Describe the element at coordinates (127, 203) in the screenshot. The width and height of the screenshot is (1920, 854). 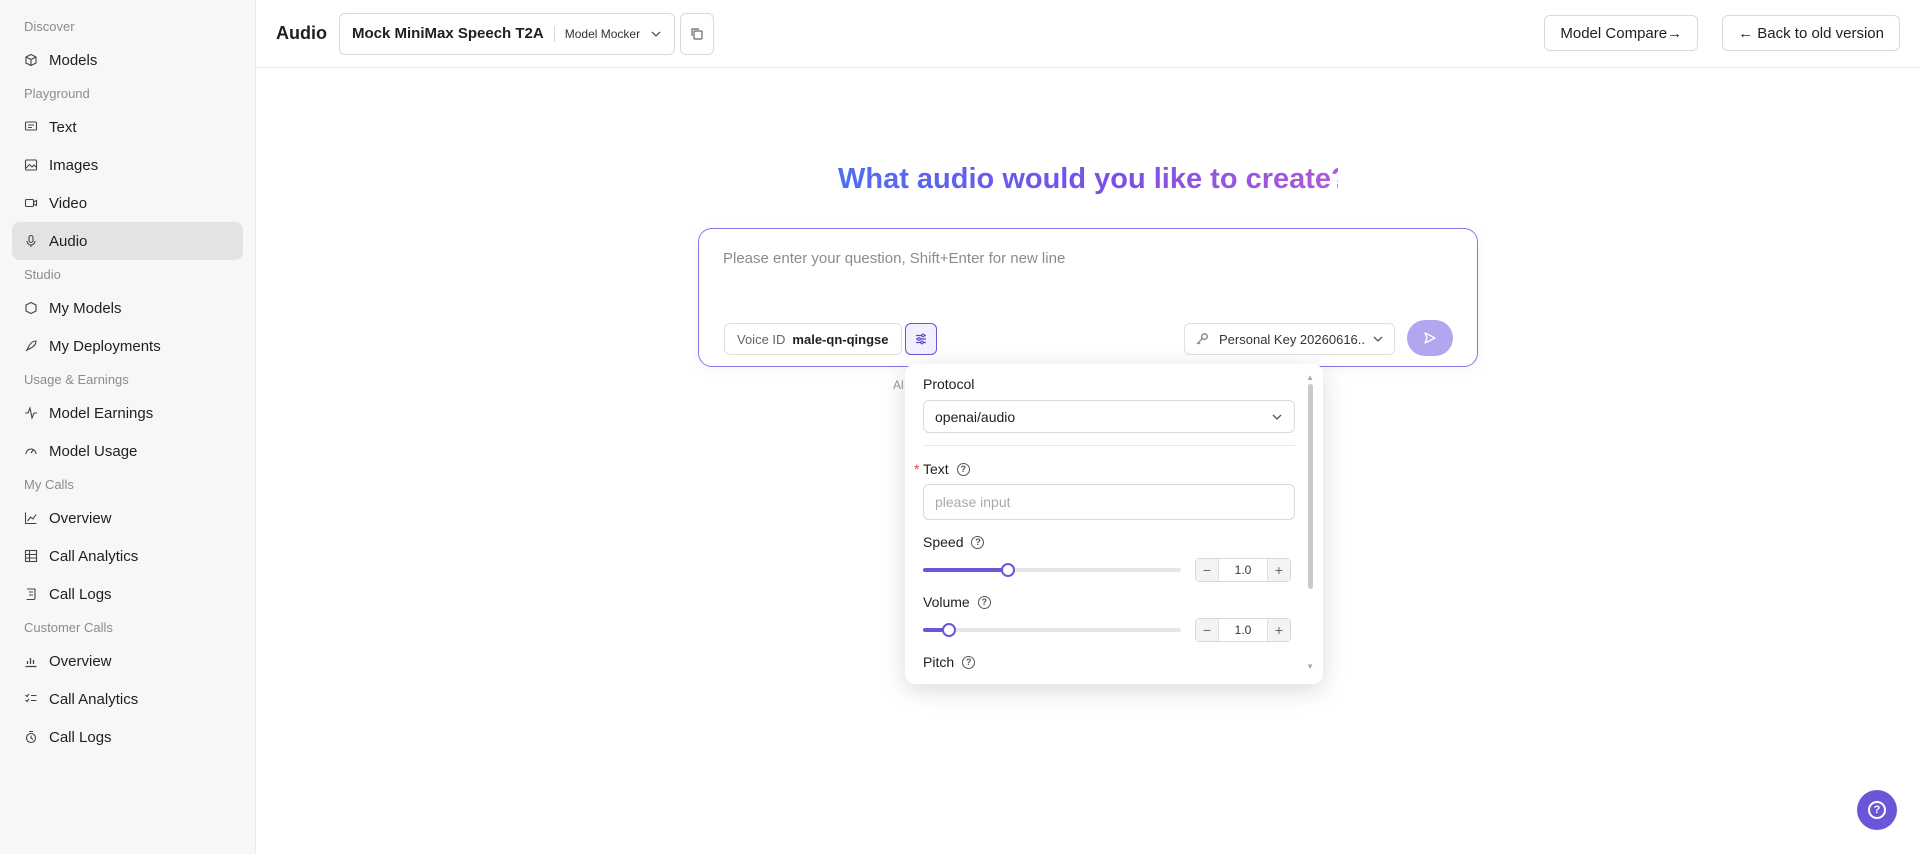
I see `sidebar-item-video: Video` at that location.